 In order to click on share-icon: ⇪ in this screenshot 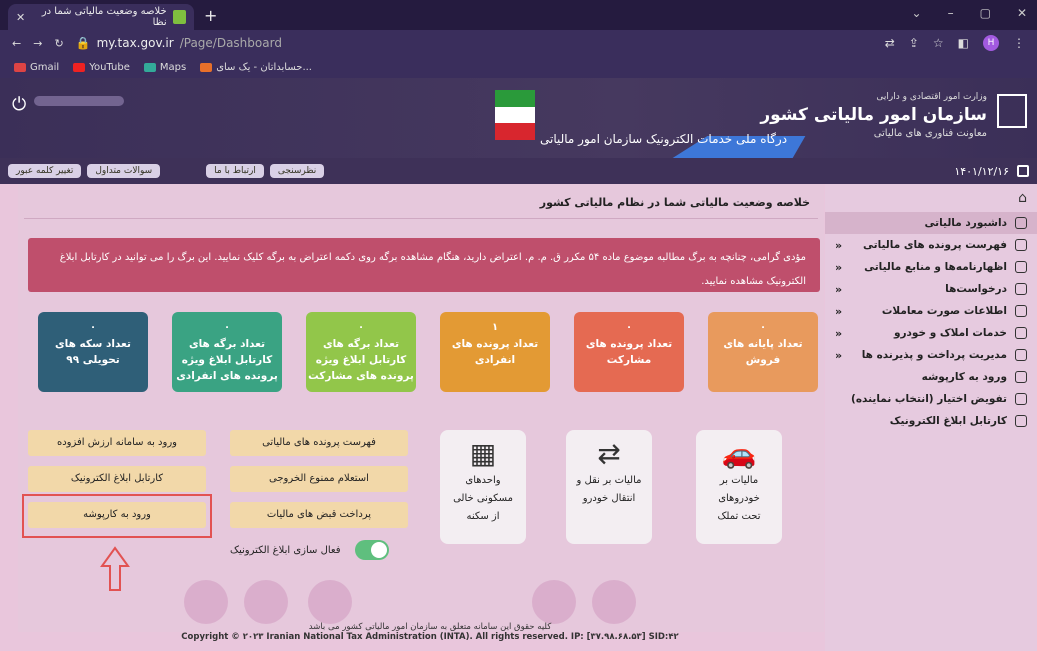, I will do `click(914, 43)`.